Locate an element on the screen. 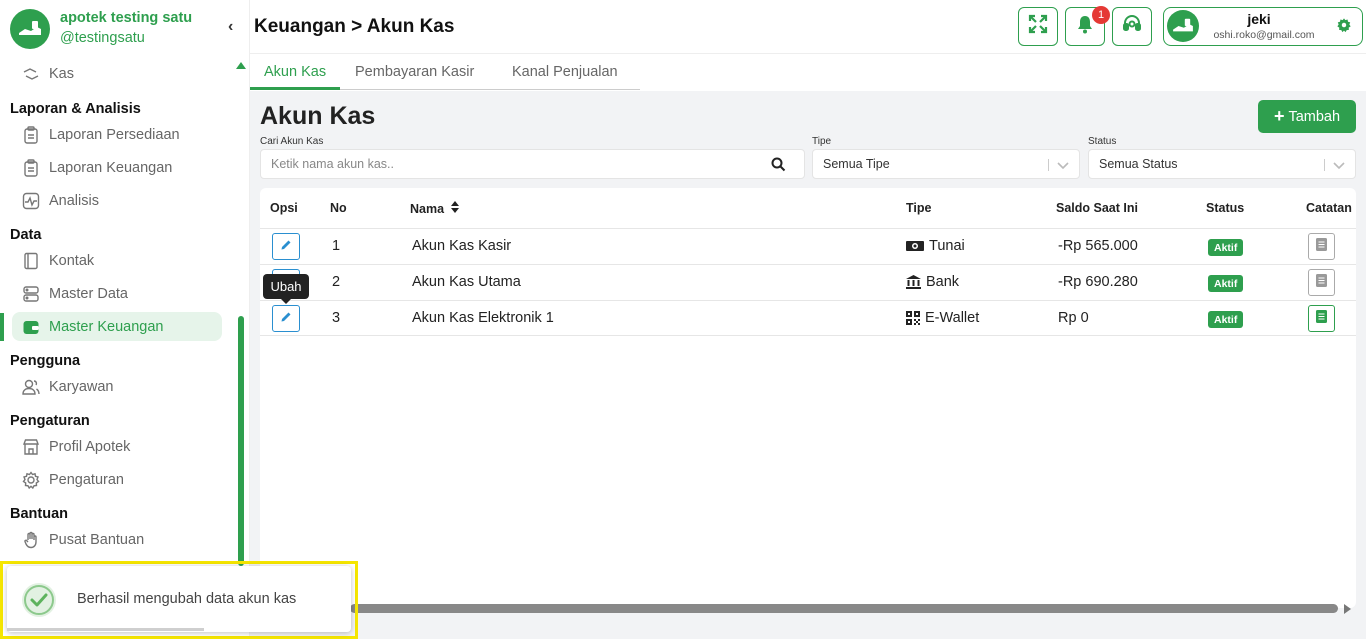  sidebar-scroll-thumb is located at coordinates (241, 441).